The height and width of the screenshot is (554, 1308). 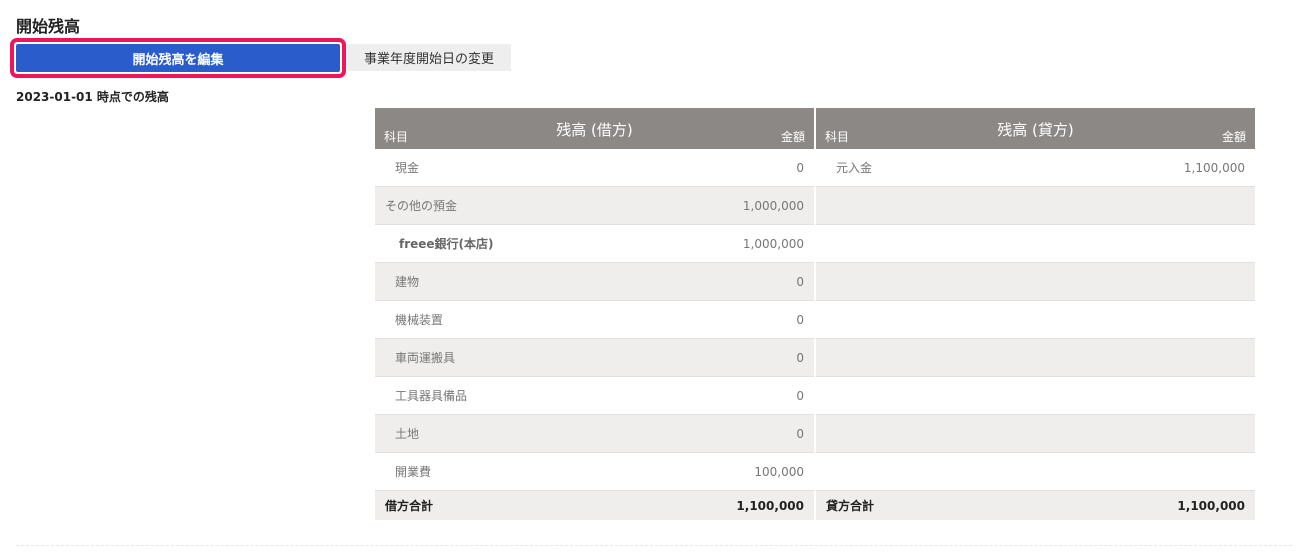 I want to click on table-row: 建物 0, so click(x=594, y=282).